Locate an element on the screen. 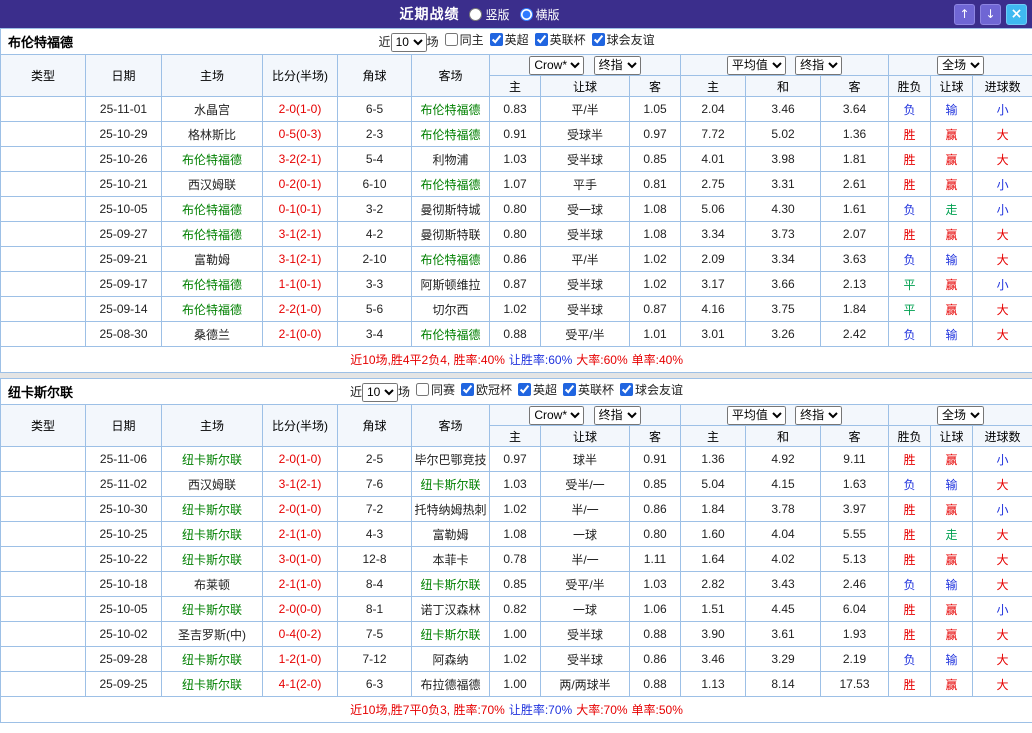 The width and height of the screenshot is (1032, 733). odds-away: 0.85 is located at coordinates (655, 159).